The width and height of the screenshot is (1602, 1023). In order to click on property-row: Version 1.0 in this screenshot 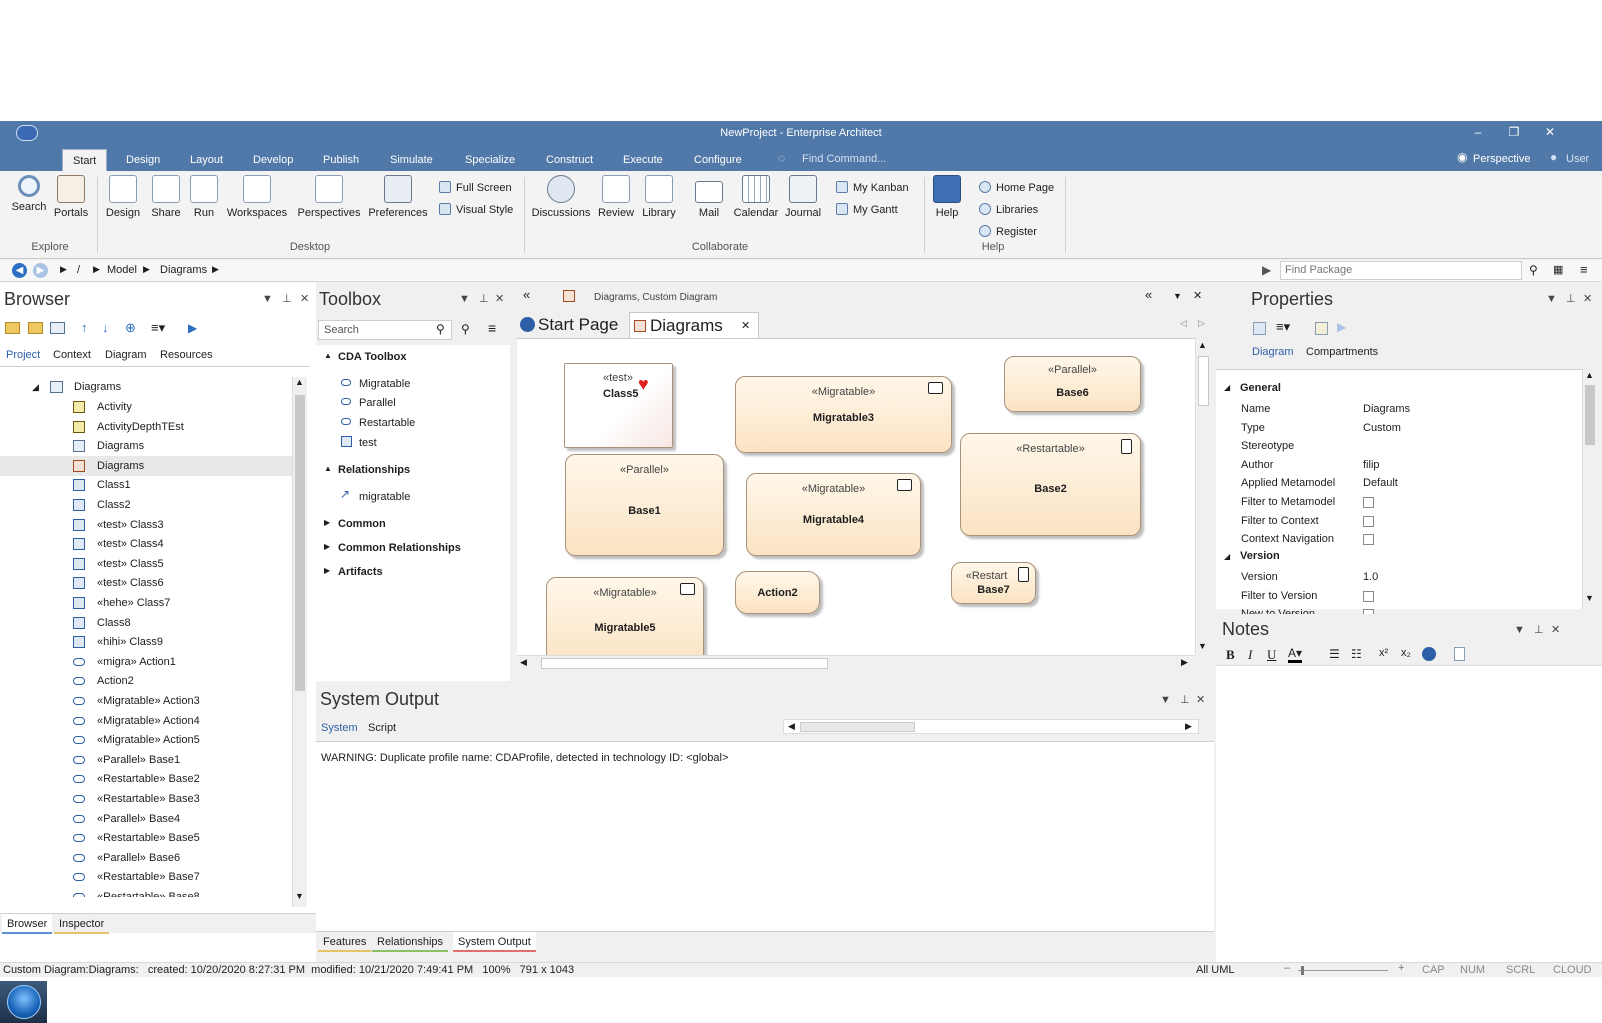, I will do `click(1391, 577)`.